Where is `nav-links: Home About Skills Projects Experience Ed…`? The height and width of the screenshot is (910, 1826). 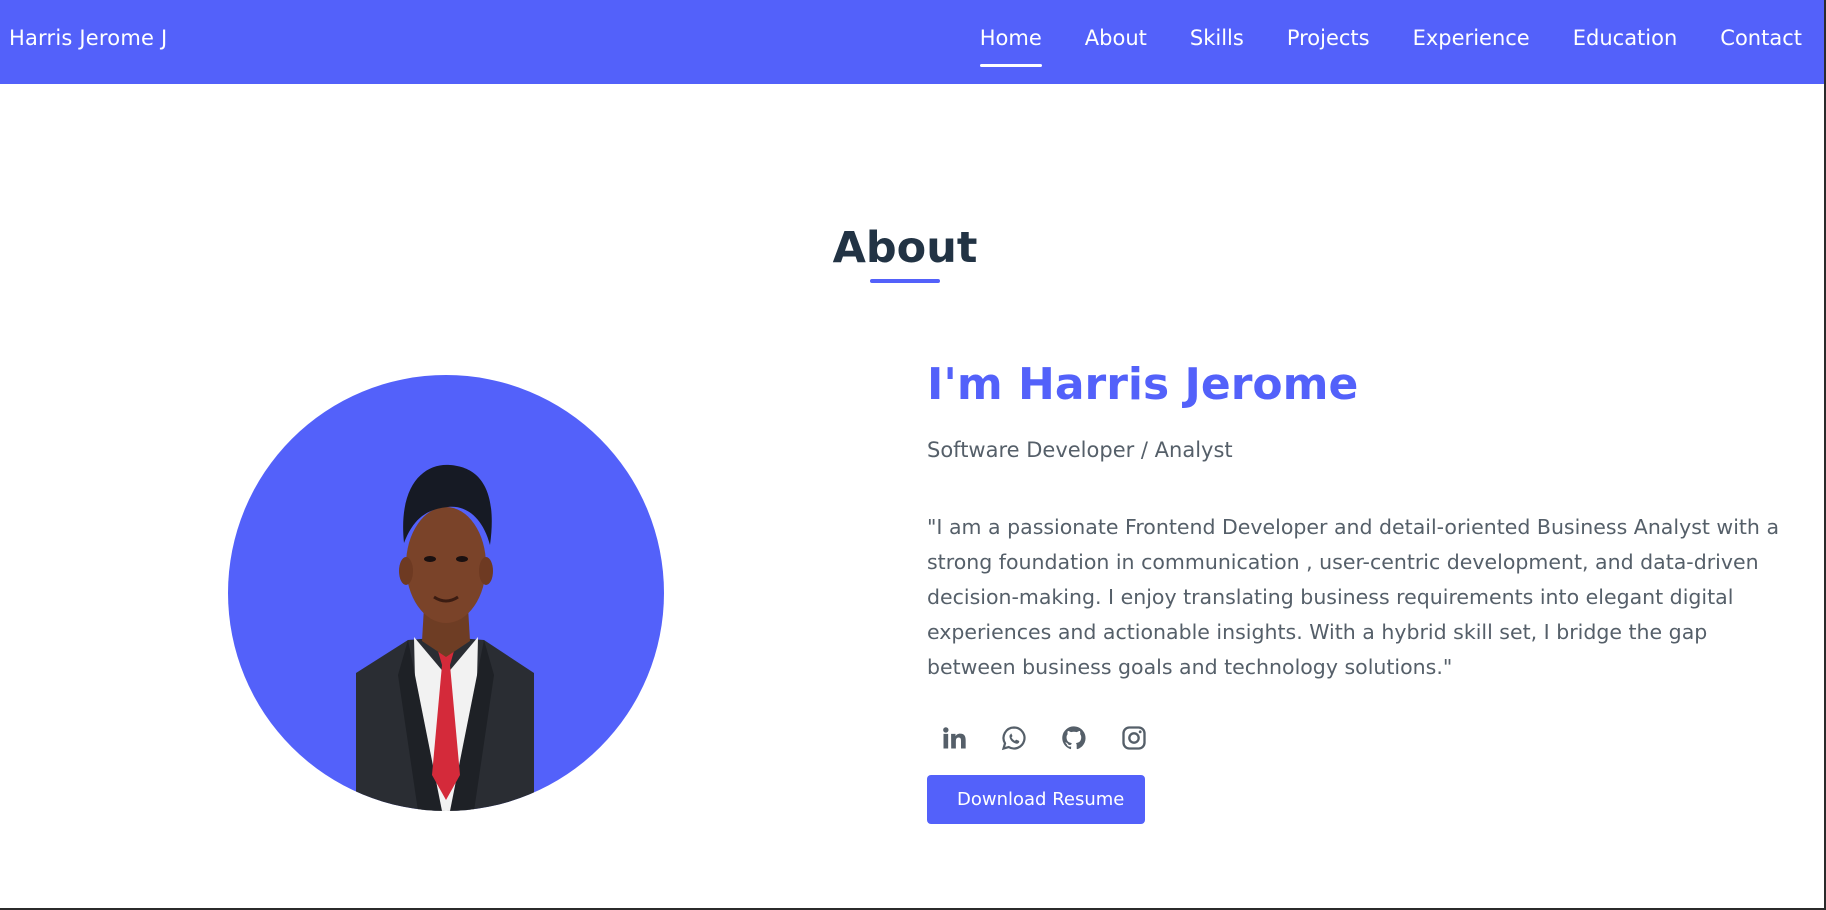 nav-links: Home About Skills Projects Experience Ed… is located at coordinates (1390, 38).